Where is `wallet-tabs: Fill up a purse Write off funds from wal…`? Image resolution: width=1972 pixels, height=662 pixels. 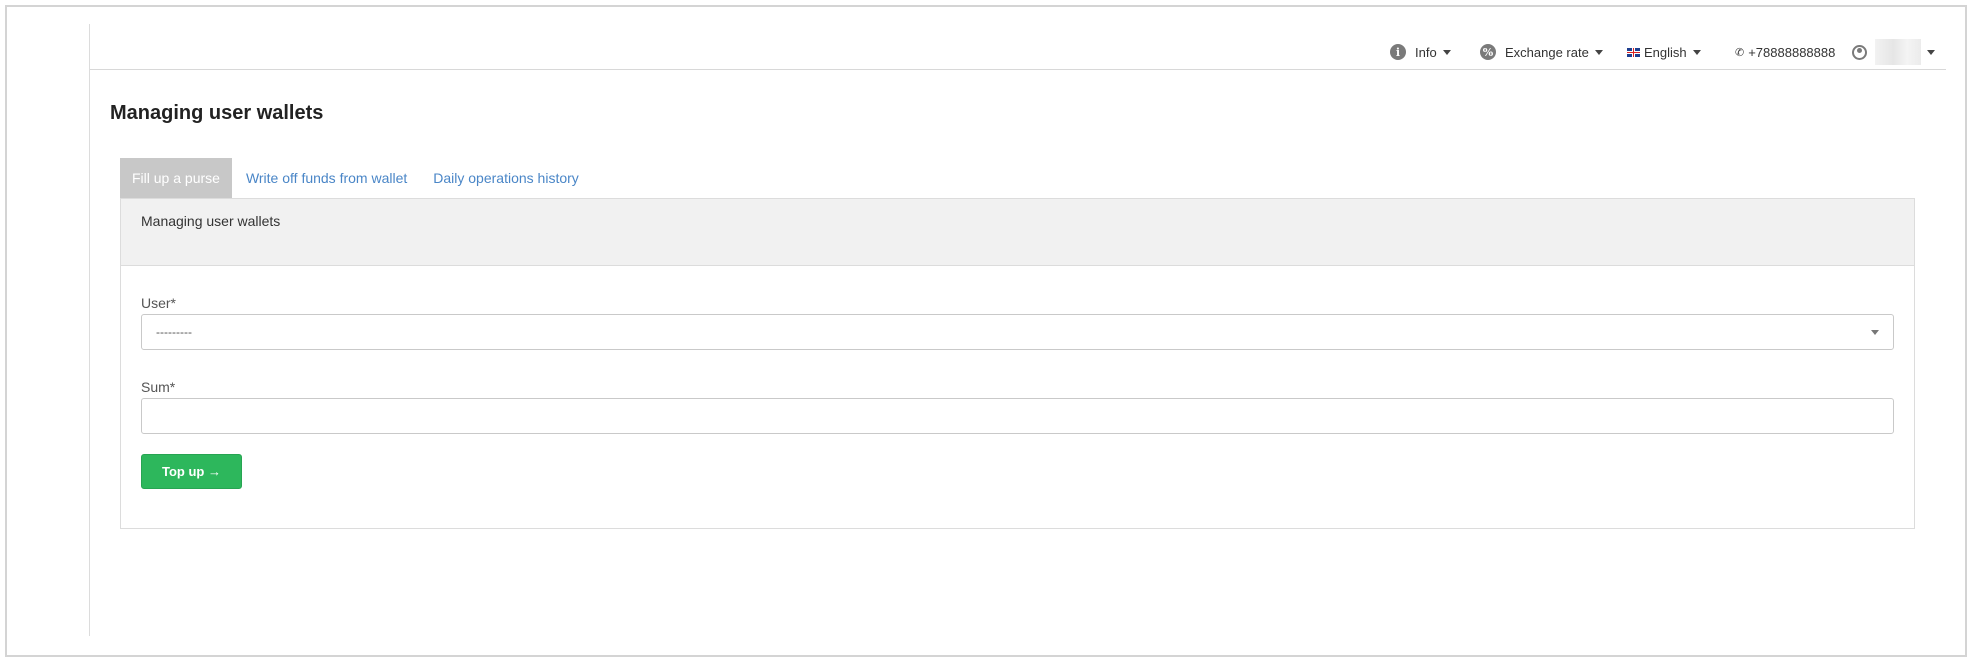
wallet-tabs: Fill up a purse Write off funds from wal… is located at coordinates (355, 178).